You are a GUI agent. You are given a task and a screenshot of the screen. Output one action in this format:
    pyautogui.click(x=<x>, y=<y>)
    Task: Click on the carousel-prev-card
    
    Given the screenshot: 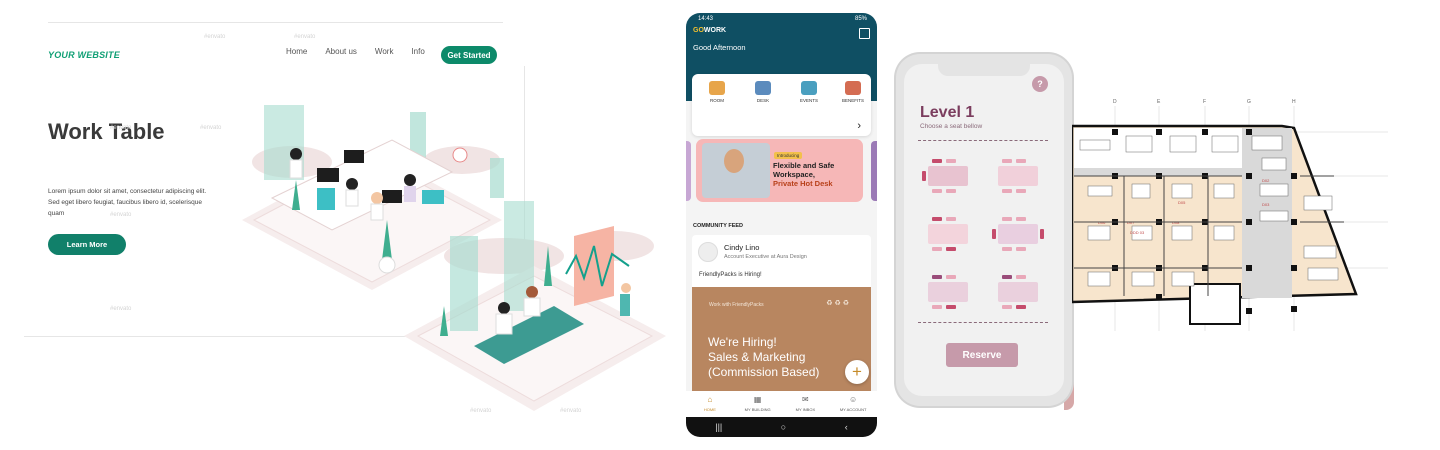 What is the action you would take?
    pyautogui.click(x=688, y=171)
    